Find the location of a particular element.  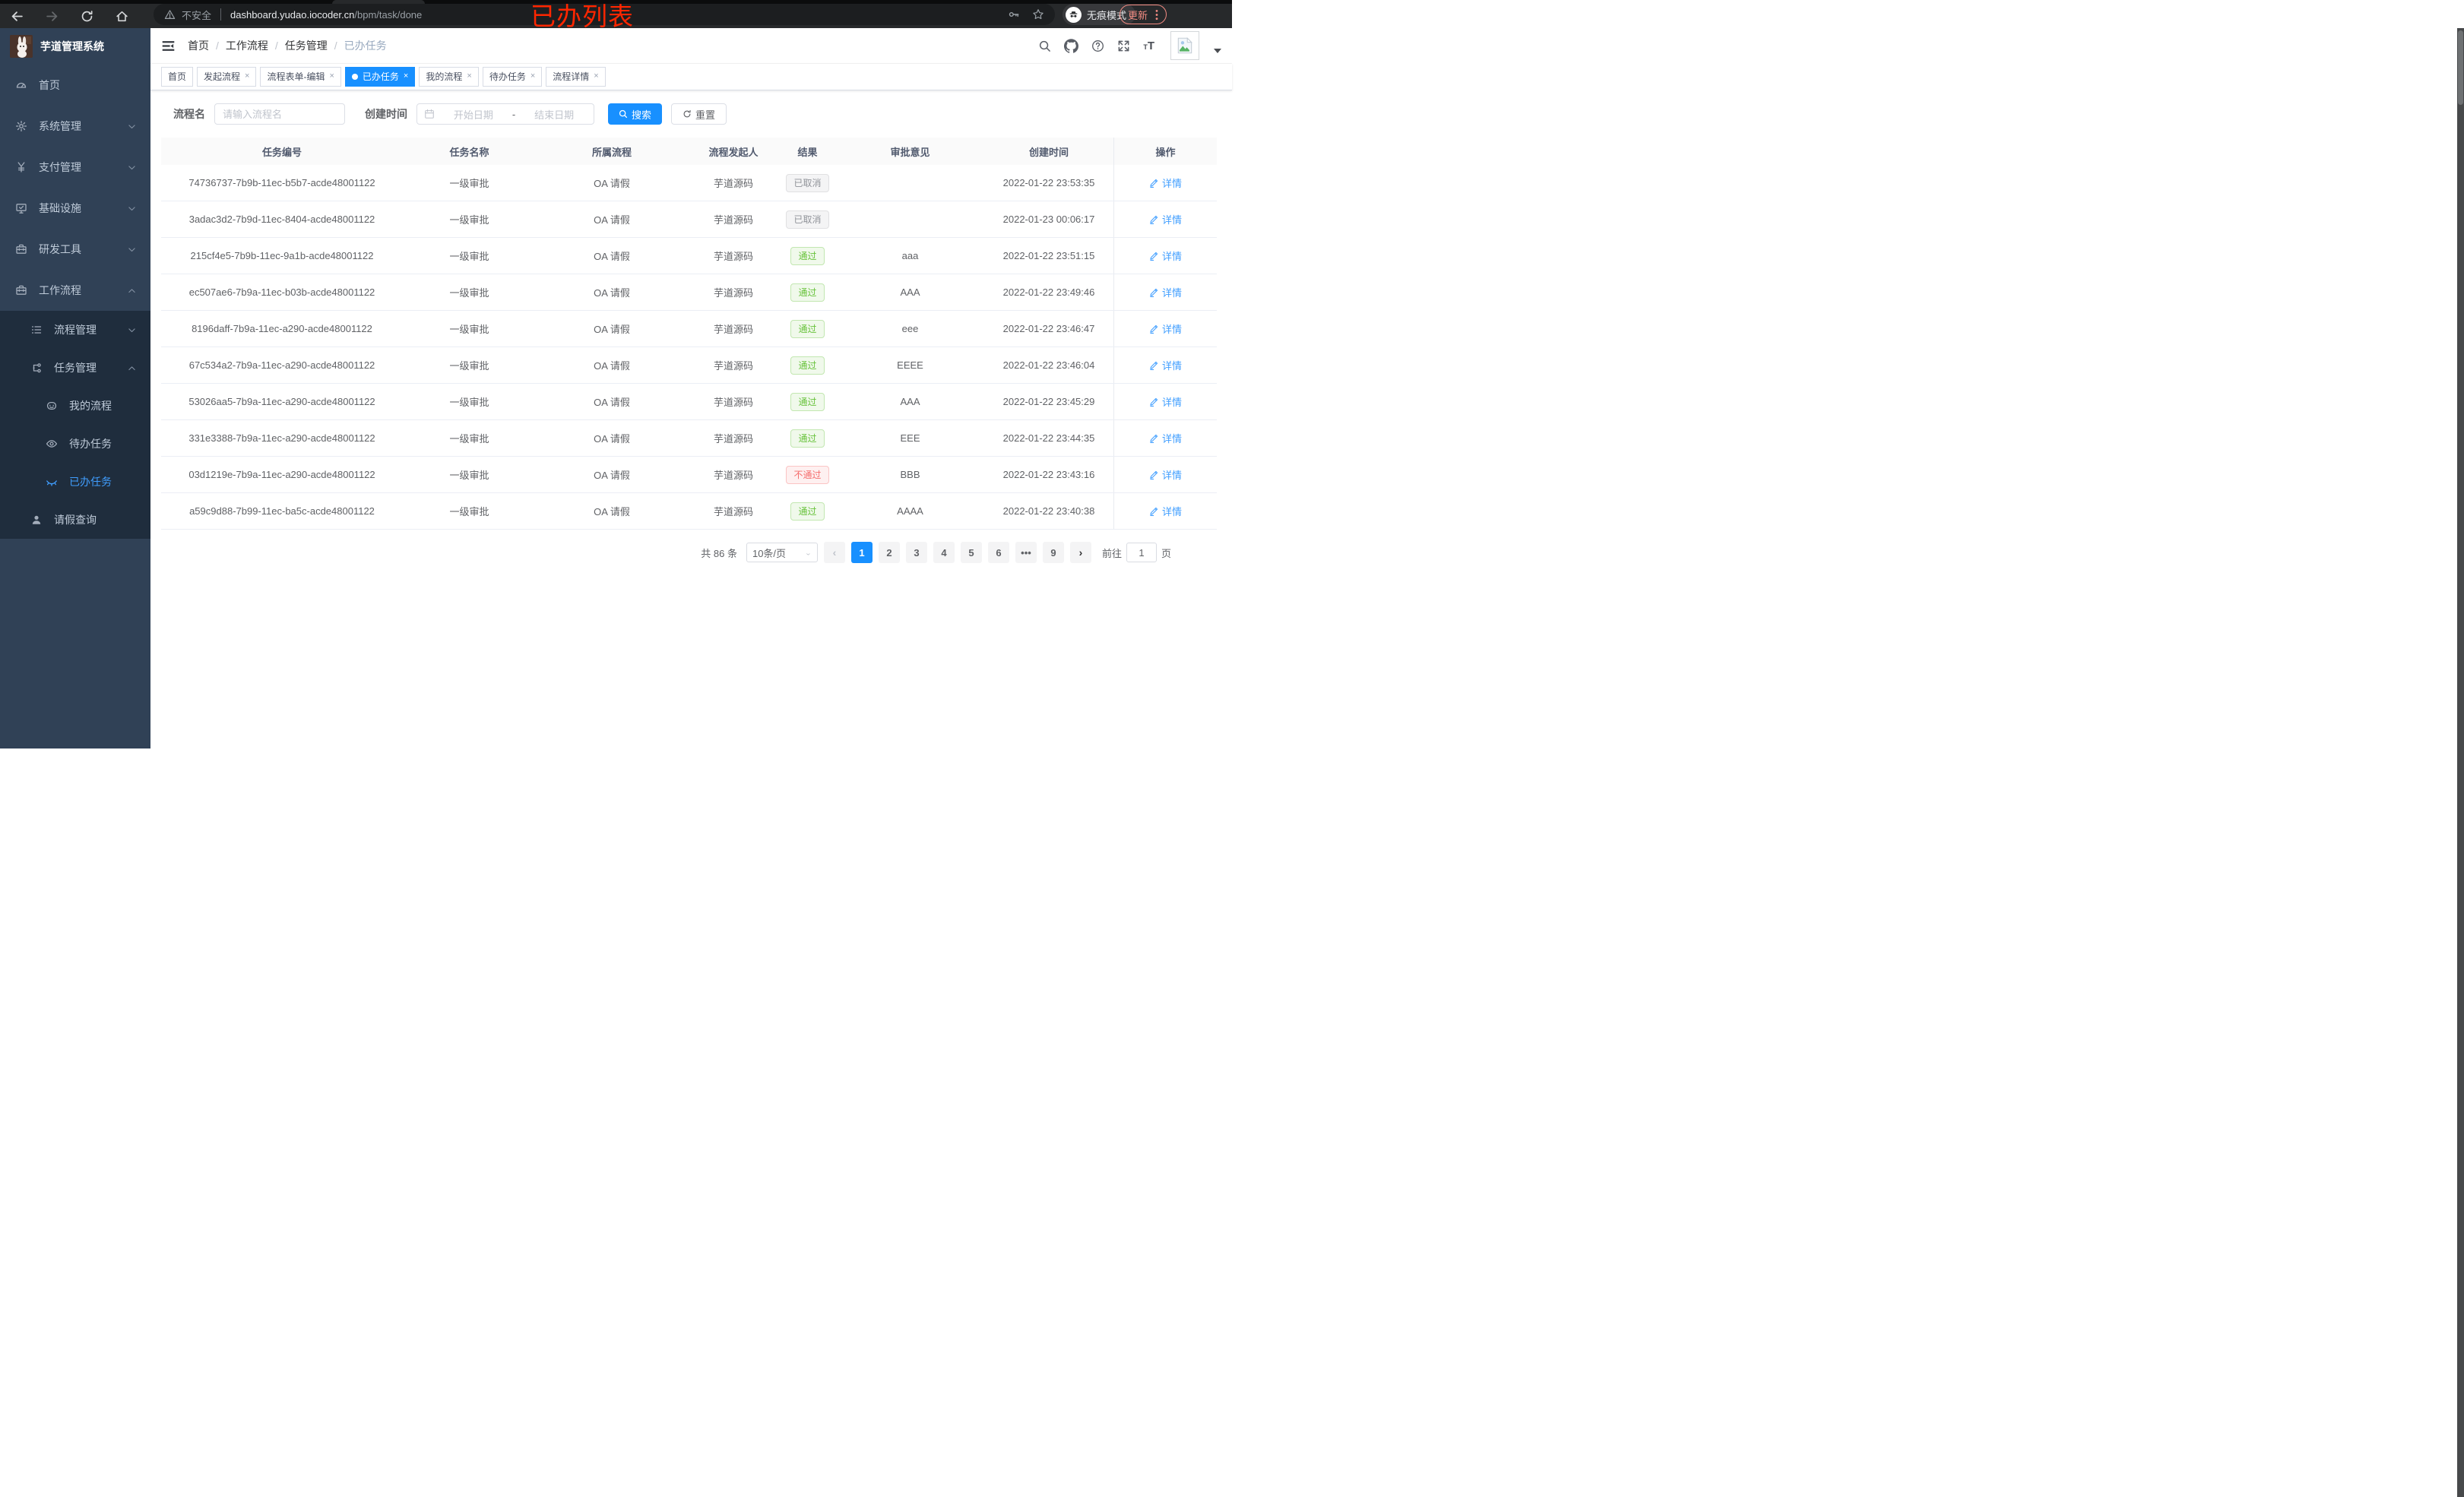

sidebar-item-home: 首页 is located at coordinates (75, 85).